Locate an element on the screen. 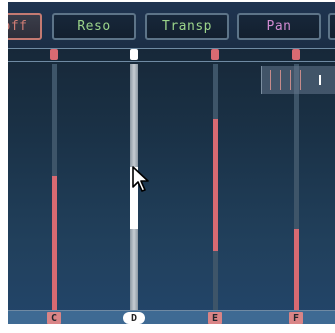  arrow-cursor-icon is located at coordinates (140, 179).